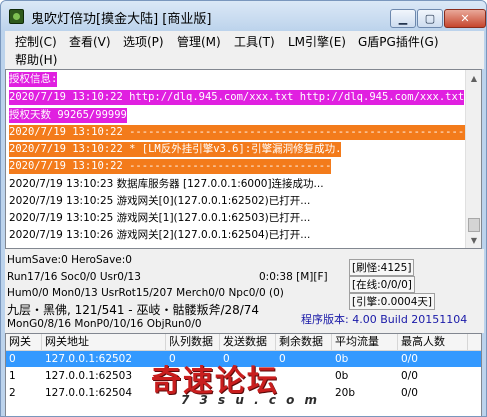 This screenshot has width=487, height=417. I want to click on maximize-icon: ▢, so click(430, 18).